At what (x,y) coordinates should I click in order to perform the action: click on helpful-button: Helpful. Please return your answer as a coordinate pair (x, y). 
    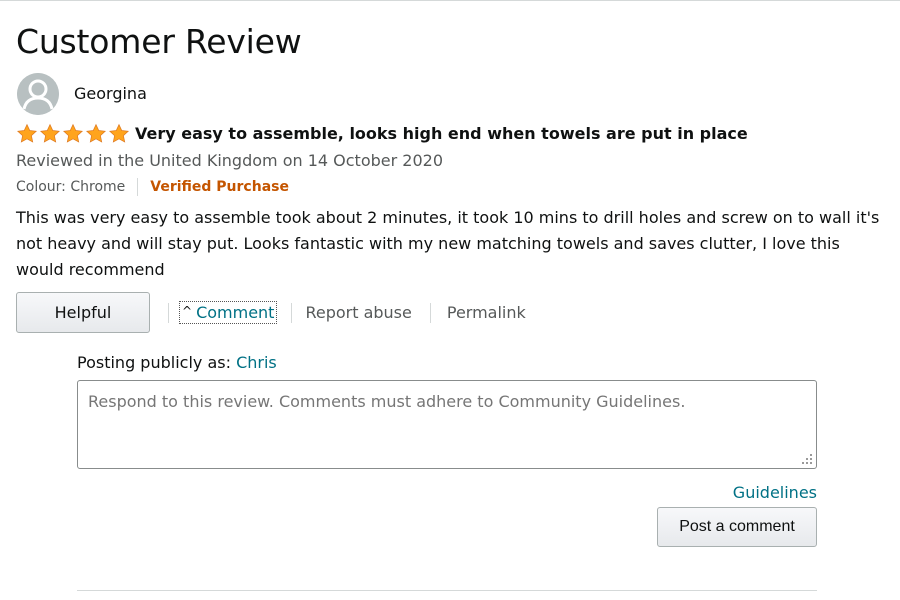
    Looking at the image, I should click on (83, 312).